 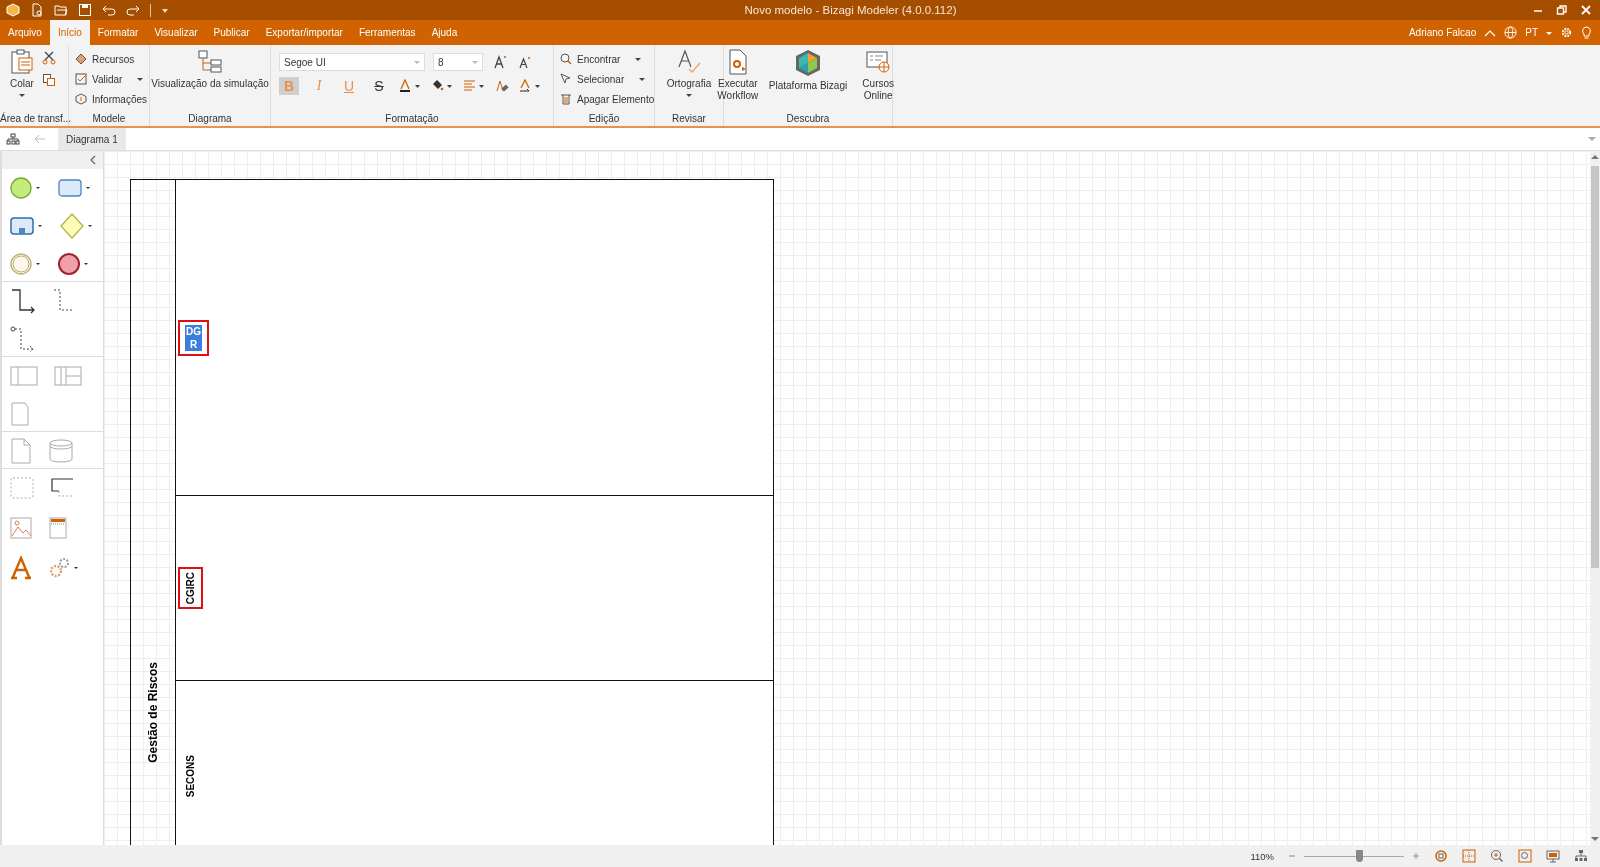 What do you see at coordinates (379, 86) in the screenshot?
I see `format-toggle: S` at bounding box center [379, 86].